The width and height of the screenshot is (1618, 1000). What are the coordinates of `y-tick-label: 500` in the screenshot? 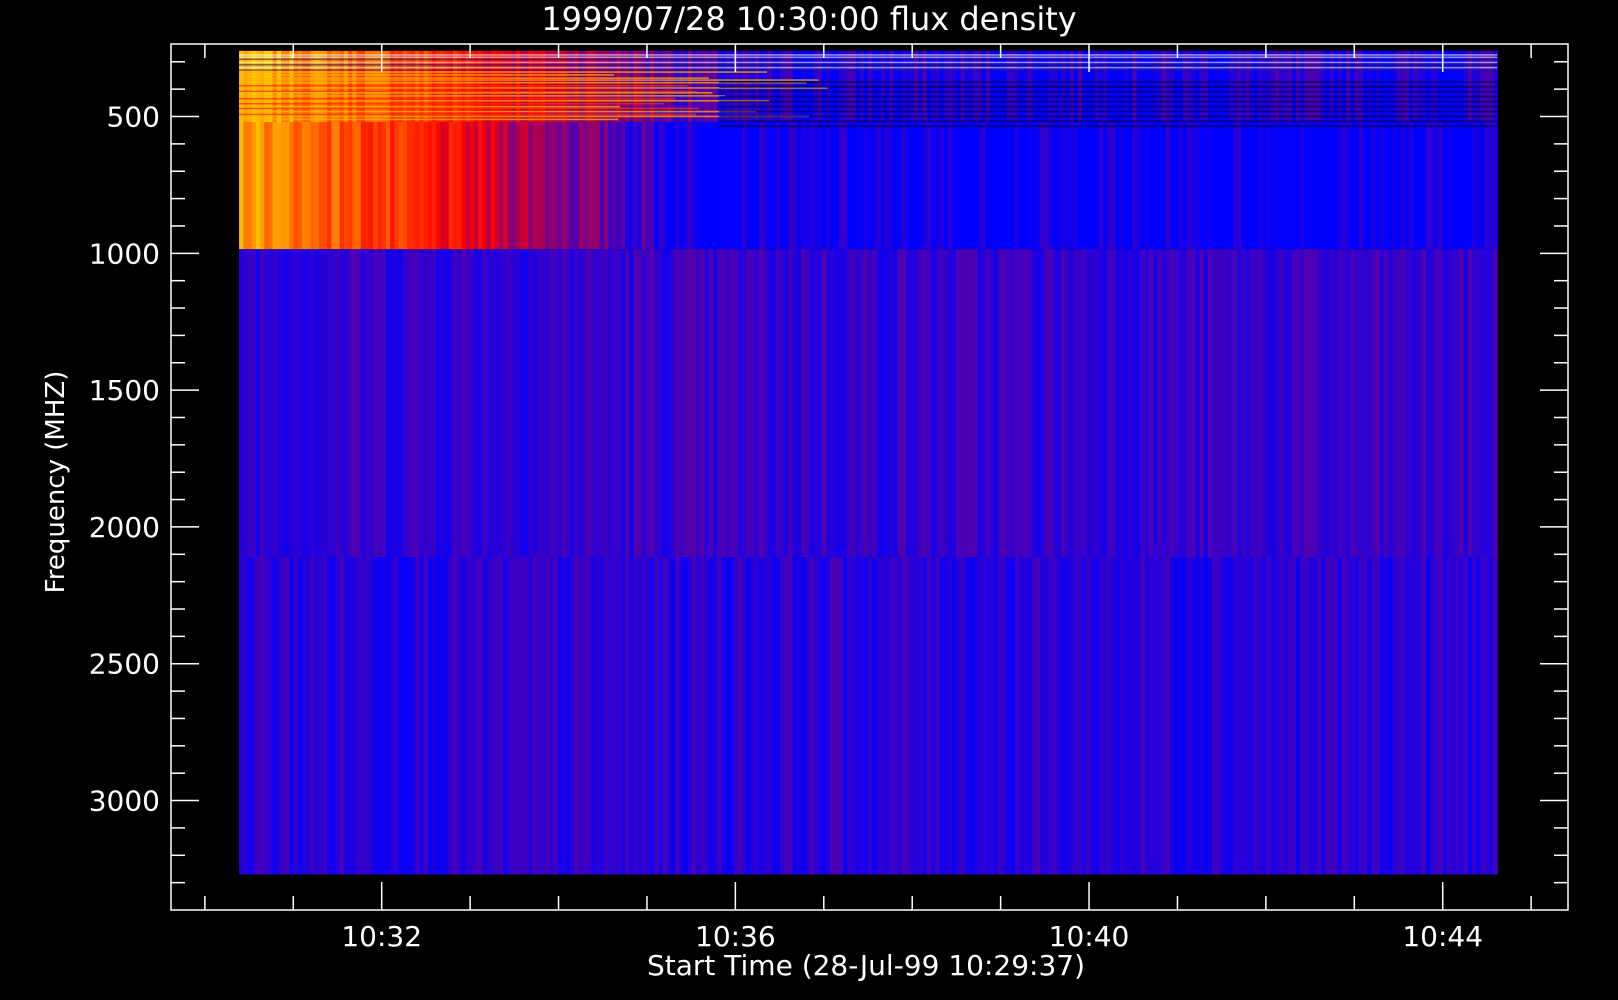 It's located at (133, 117).